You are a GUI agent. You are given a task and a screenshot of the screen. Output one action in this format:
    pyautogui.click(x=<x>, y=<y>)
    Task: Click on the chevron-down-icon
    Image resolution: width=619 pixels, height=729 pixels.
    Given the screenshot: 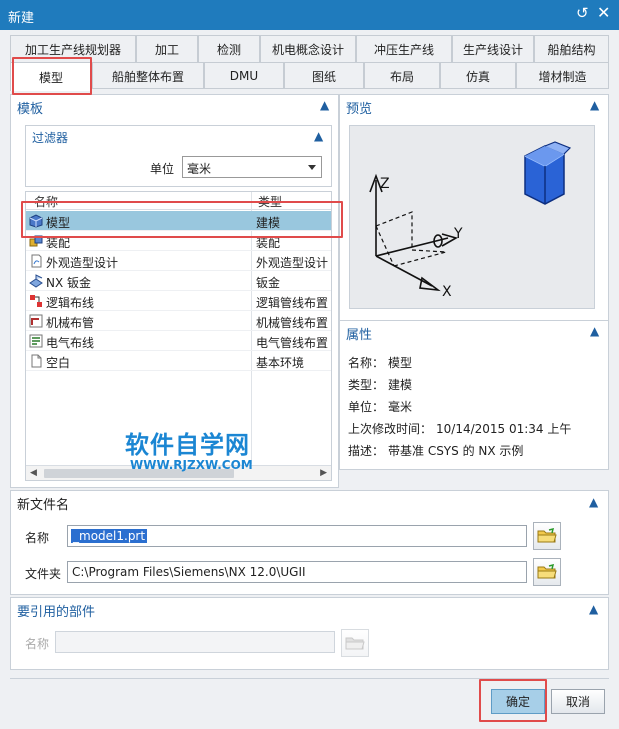 What is the action you would take?
    pyautogui.click(x=312, y=167)
    